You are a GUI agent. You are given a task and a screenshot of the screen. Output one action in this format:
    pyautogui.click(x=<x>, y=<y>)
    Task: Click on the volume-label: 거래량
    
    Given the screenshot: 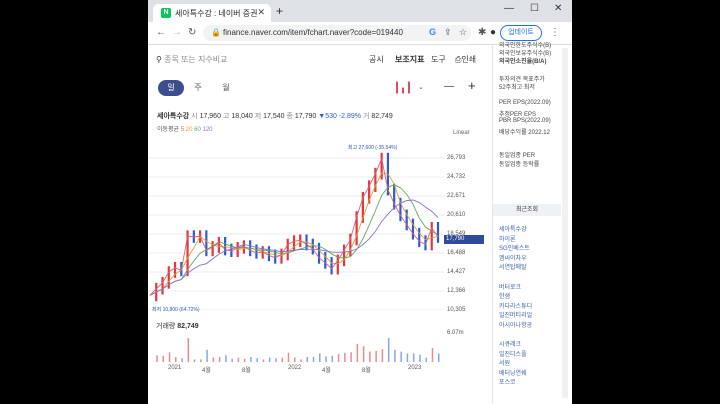 What is the action you would take?
    pyautogui.click(x=166, y=326)
    